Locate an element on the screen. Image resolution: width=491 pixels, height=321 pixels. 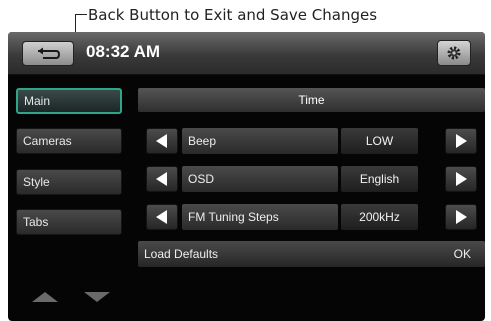
setting-value-osd: English is located at coordinates (379, 179).